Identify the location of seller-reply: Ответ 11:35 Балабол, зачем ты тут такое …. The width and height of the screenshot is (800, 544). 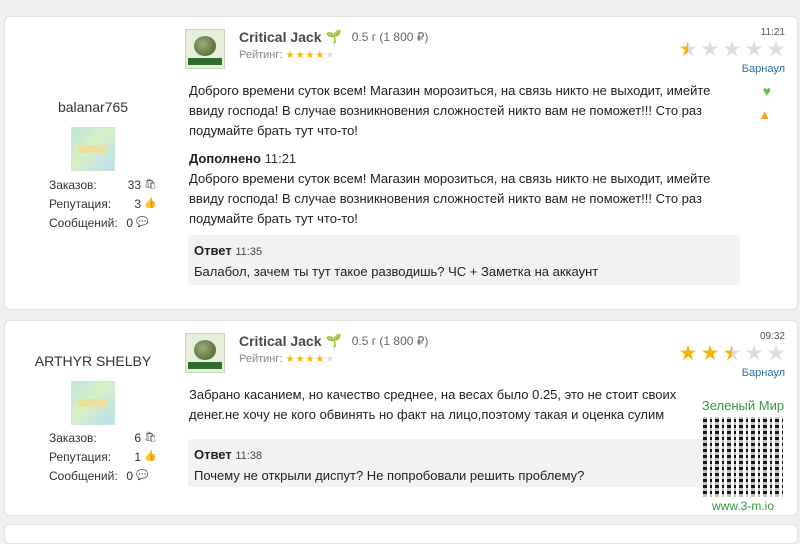
(464, 260).